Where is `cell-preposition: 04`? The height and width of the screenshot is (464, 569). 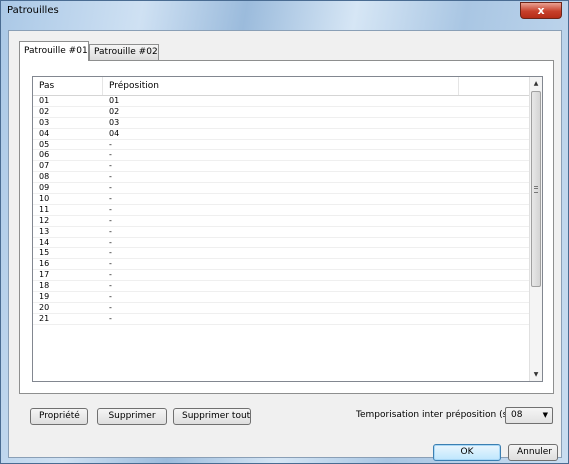 cell-preposition: 04 is located at coordinates (114, 133).